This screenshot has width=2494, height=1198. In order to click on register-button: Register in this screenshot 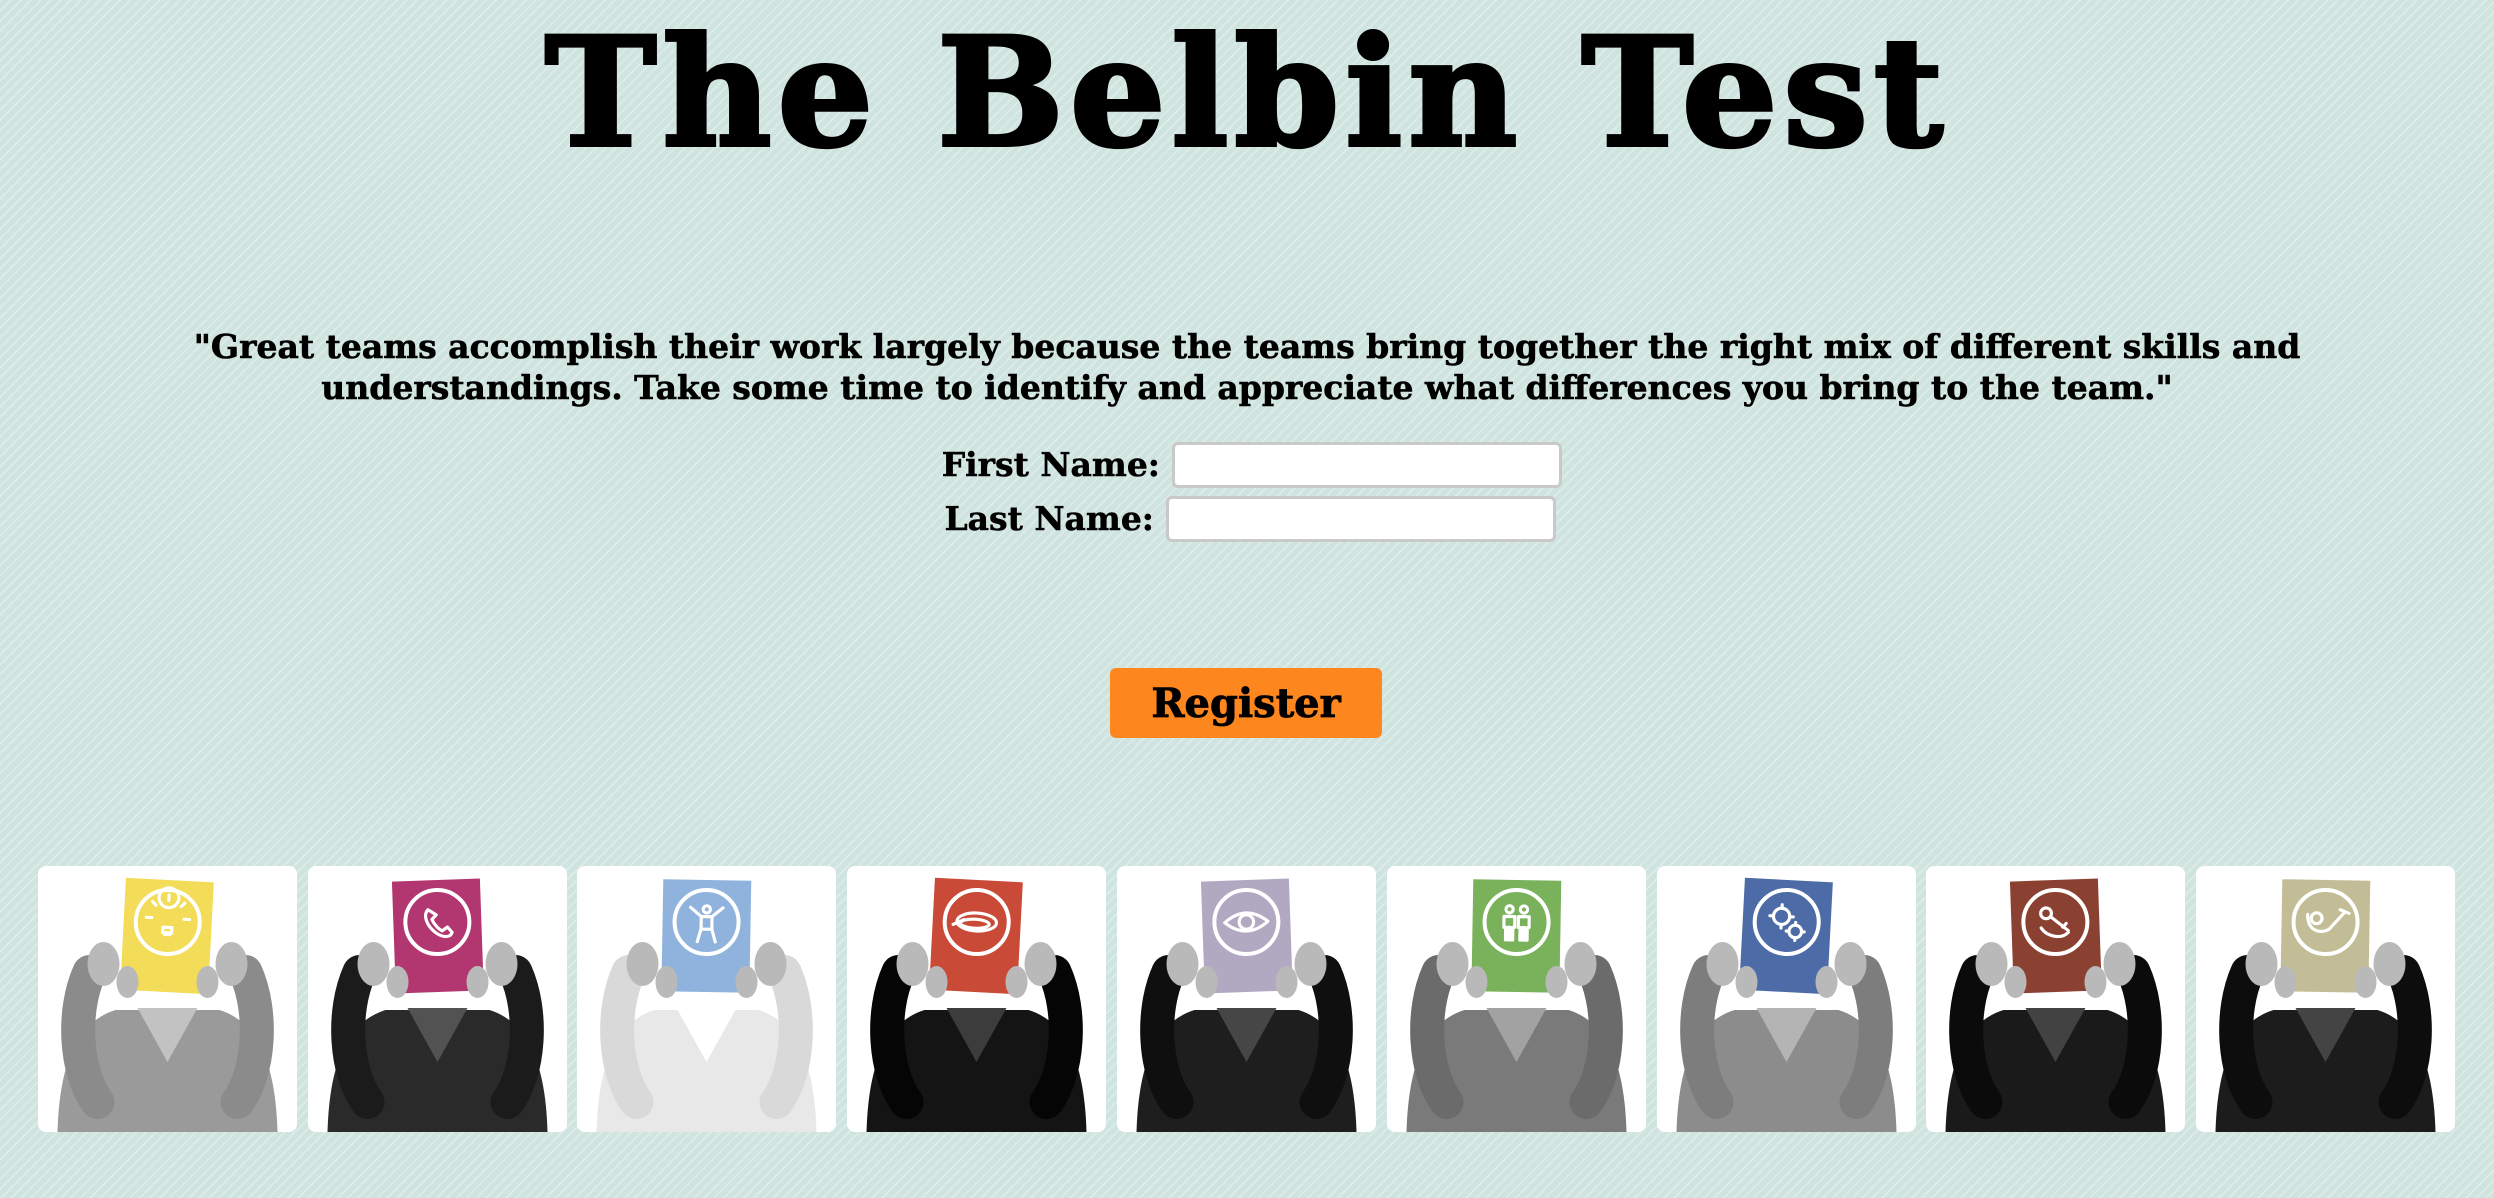, I will do `click(1246, 703)`.